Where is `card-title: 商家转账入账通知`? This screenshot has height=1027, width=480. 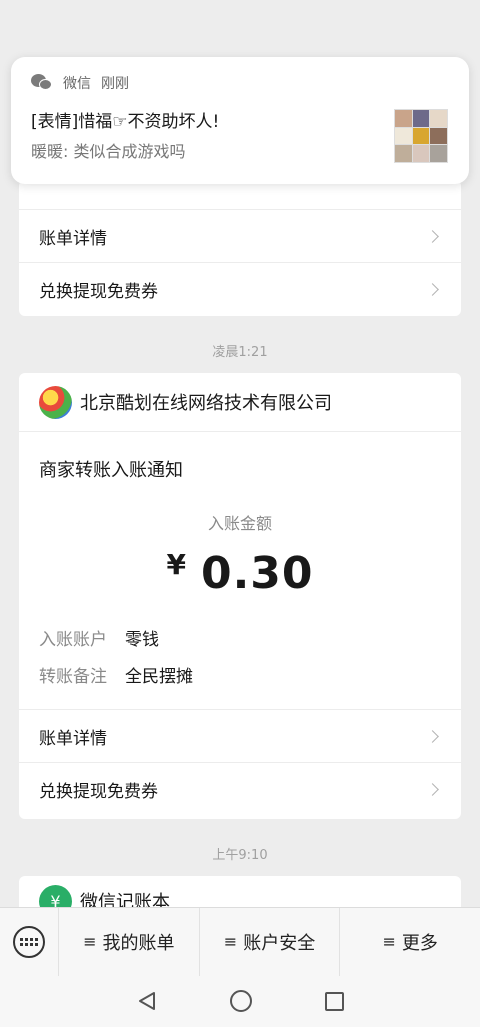
card-title: 商家转账入账通知 is located at coordinates (111, 470).